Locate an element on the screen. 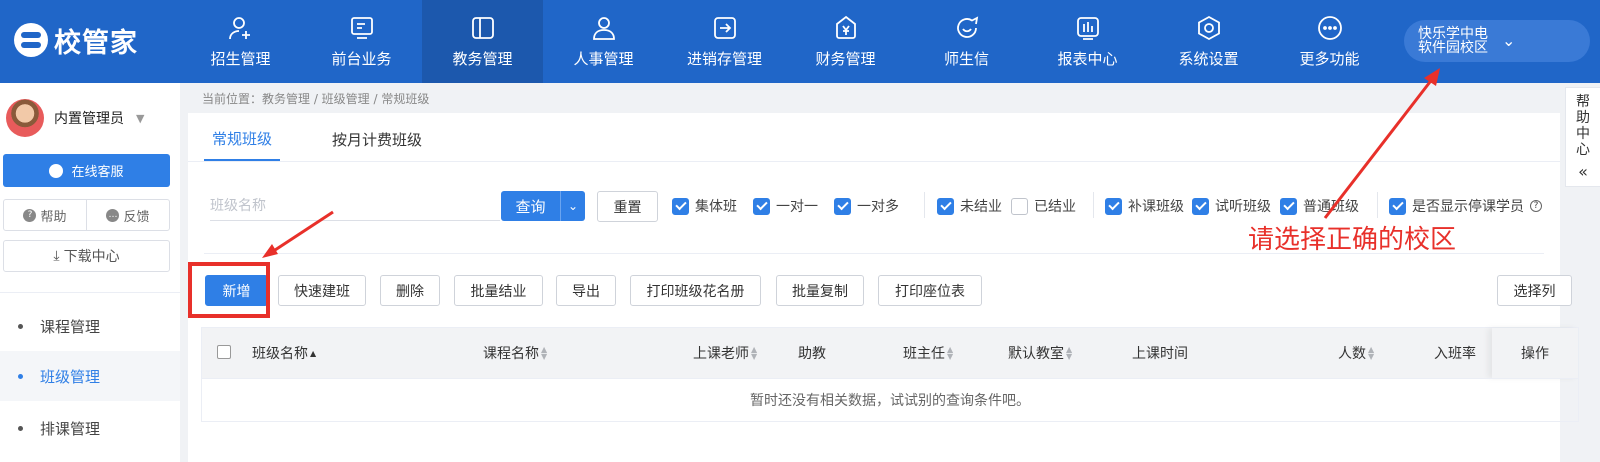 The image size is (1600, 462). app-logo: 校管家 is located at coordinates (76, 40).